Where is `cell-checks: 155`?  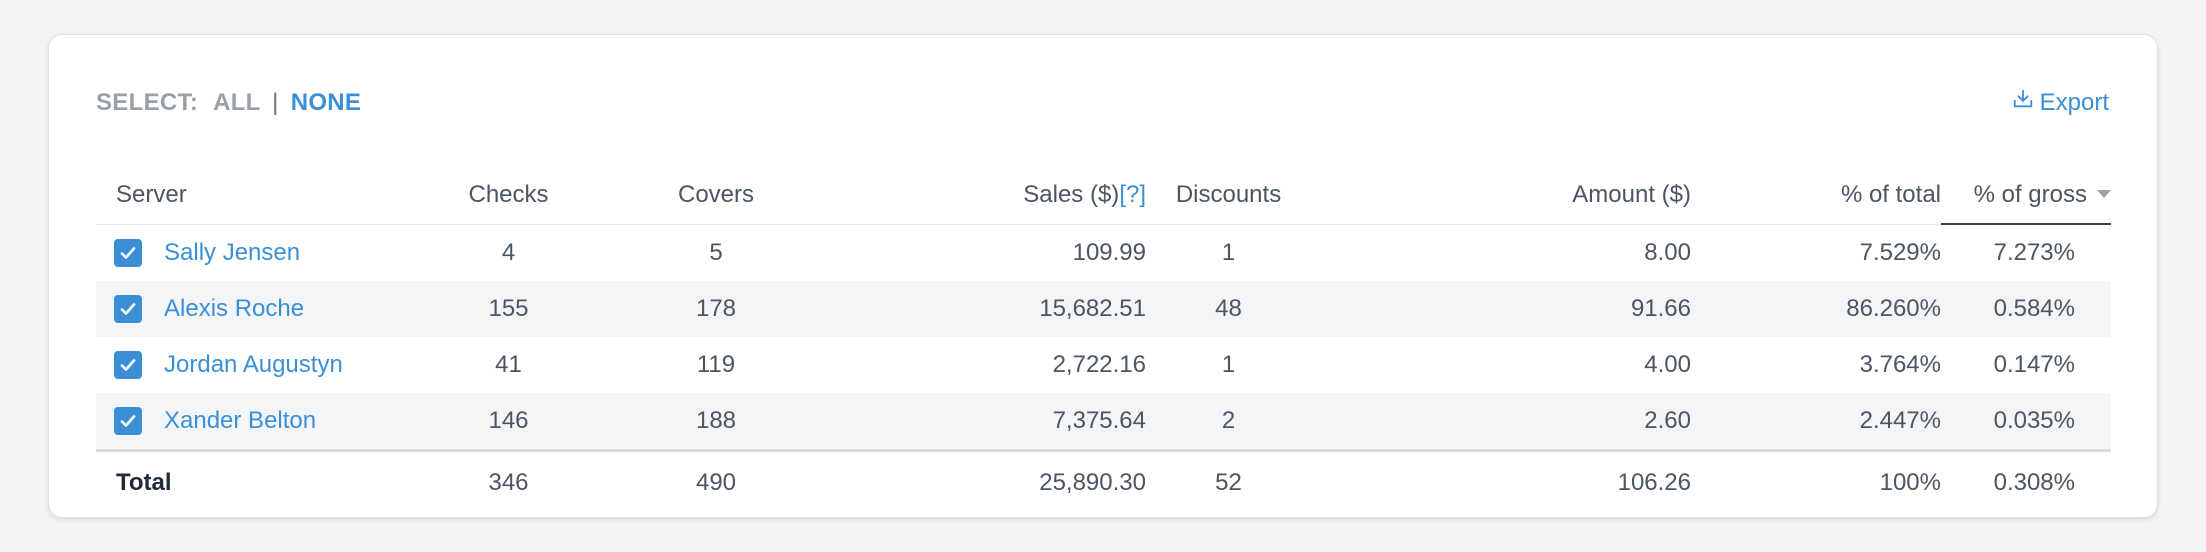
cell-checks: 155 is located at coordinates (508, 309).